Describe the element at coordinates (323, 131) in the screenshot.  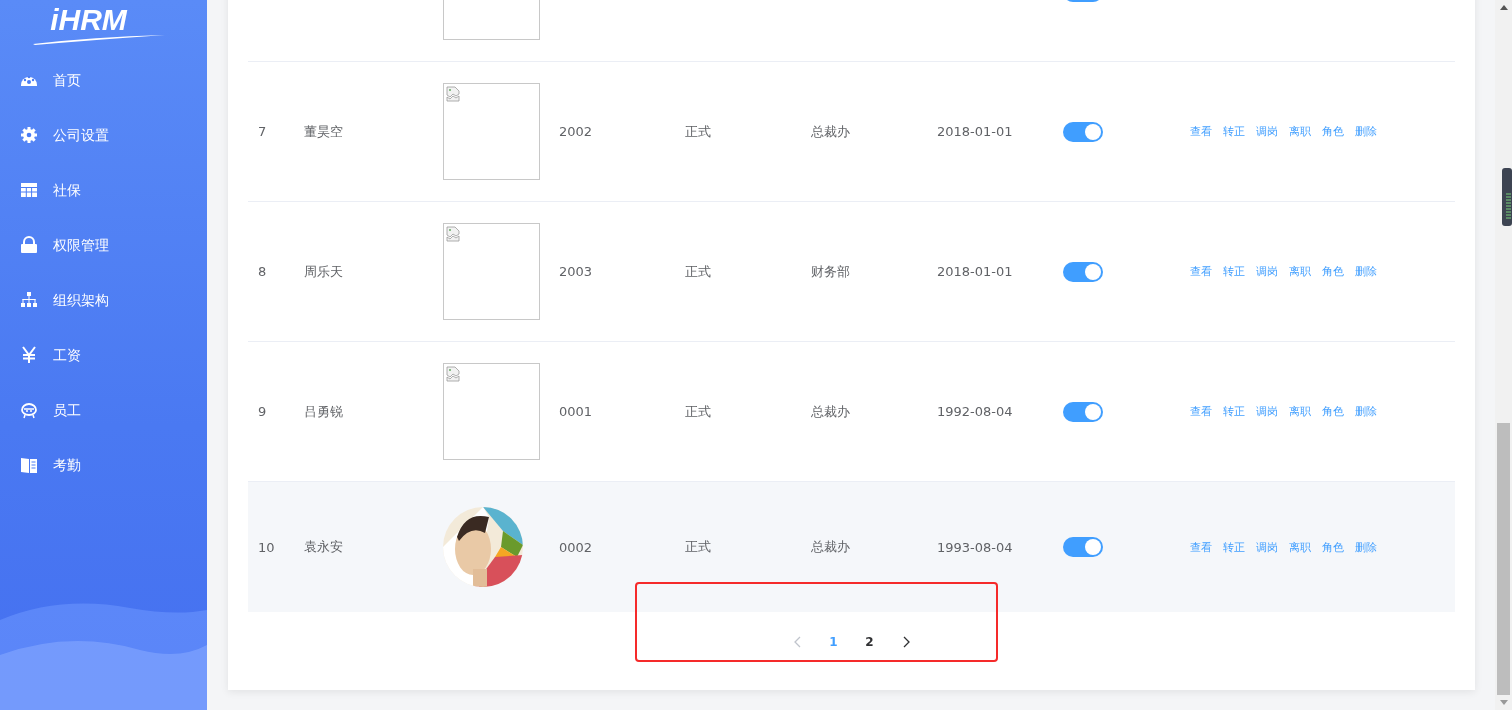
I see `table-cell: 董昊空` at that location.